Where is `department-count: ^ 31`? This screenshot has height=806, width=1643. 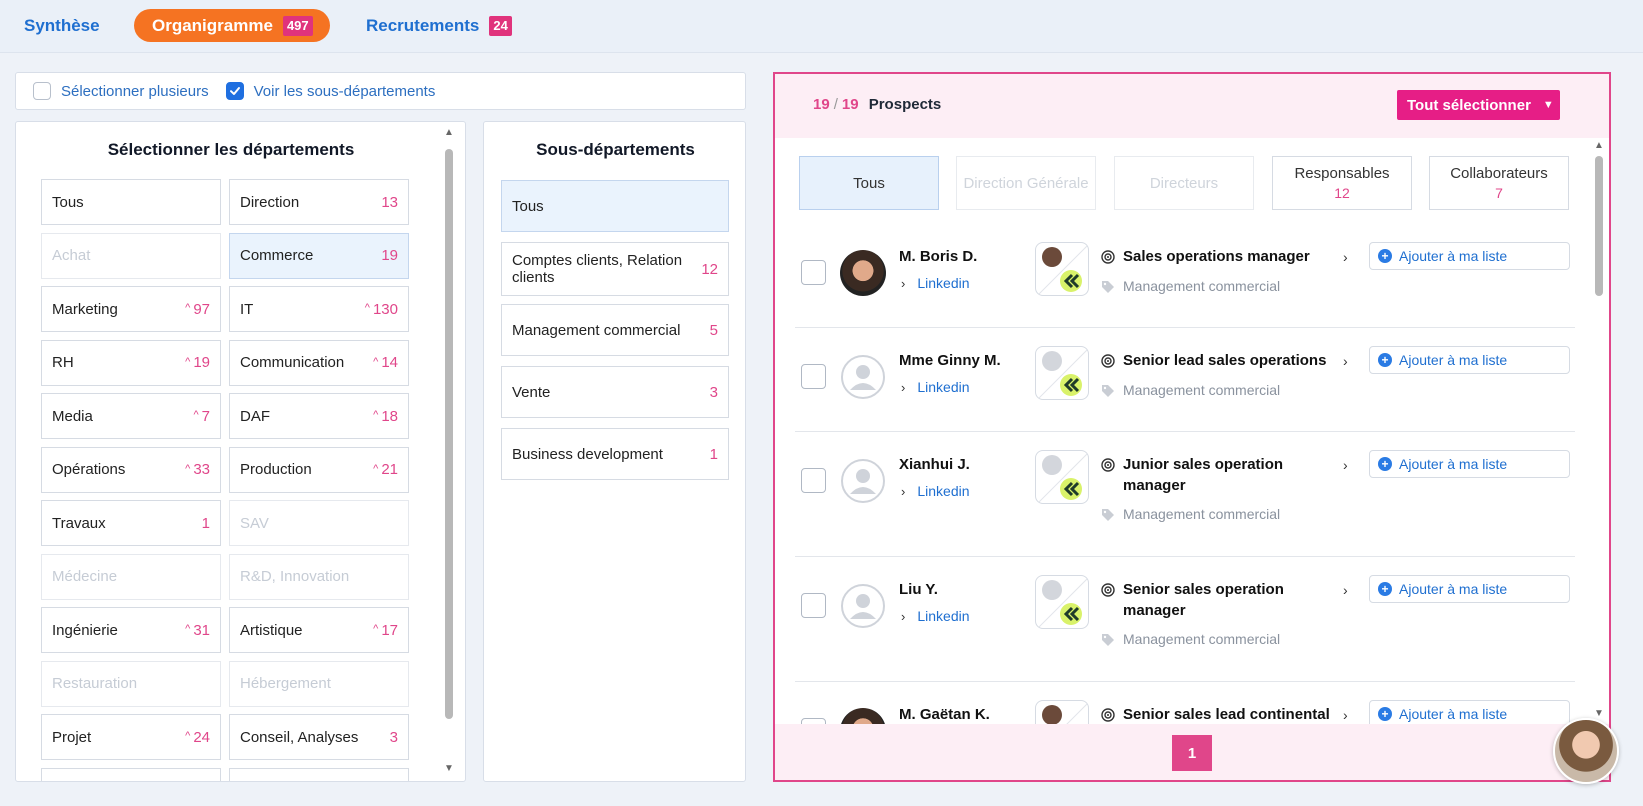
department-count: ^ 31 is located at coordinates (197, 630).